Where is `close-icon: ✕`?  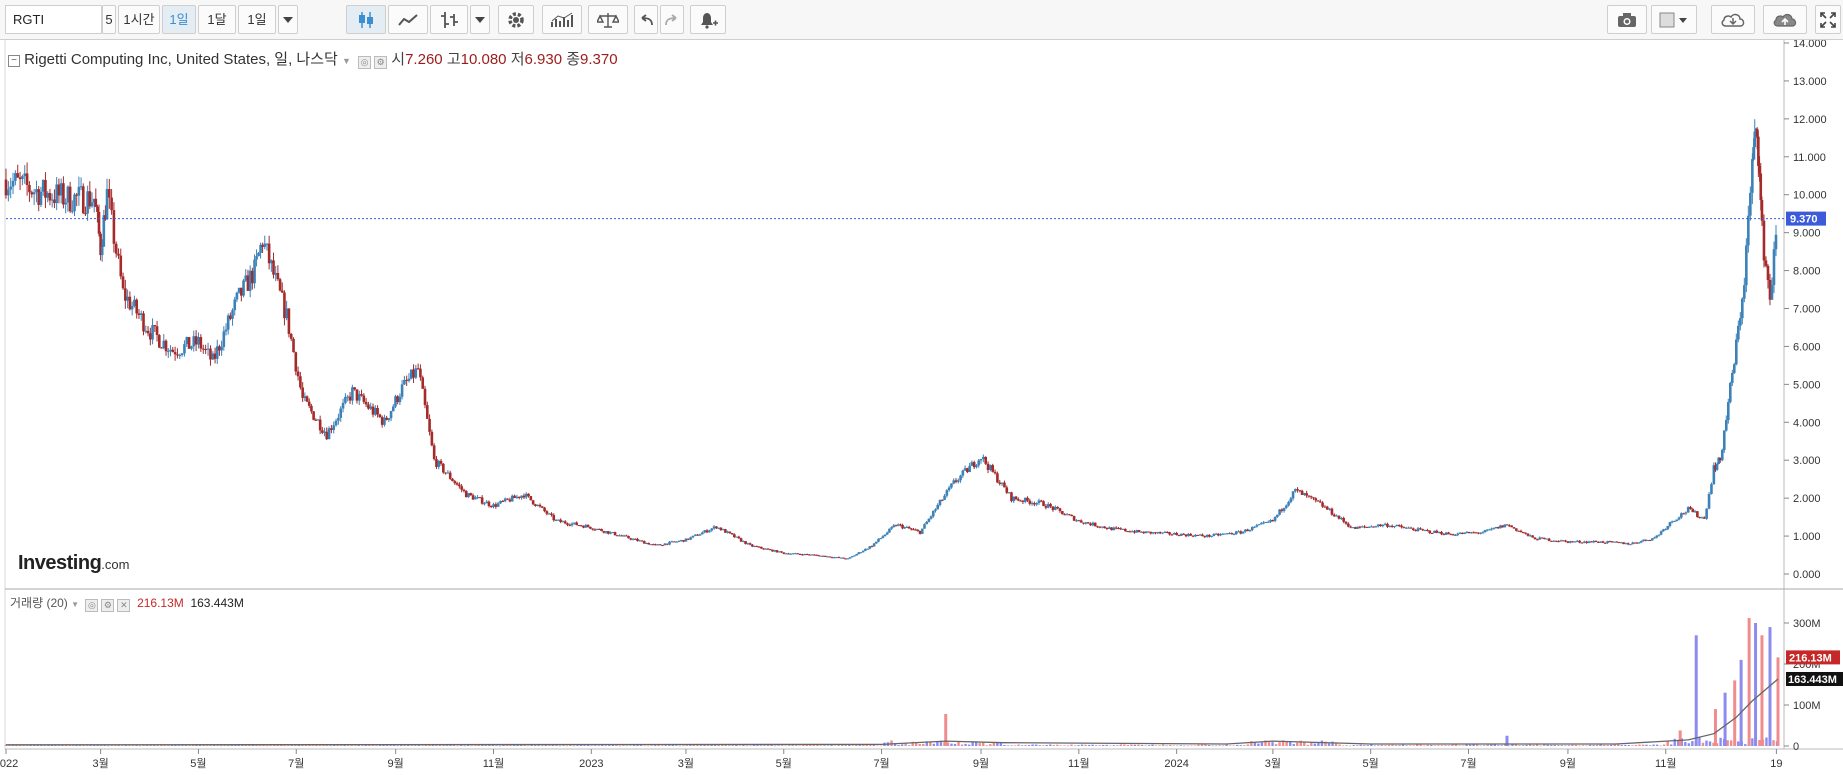 close-icon: ✕ is located at coordinates (124, 605).